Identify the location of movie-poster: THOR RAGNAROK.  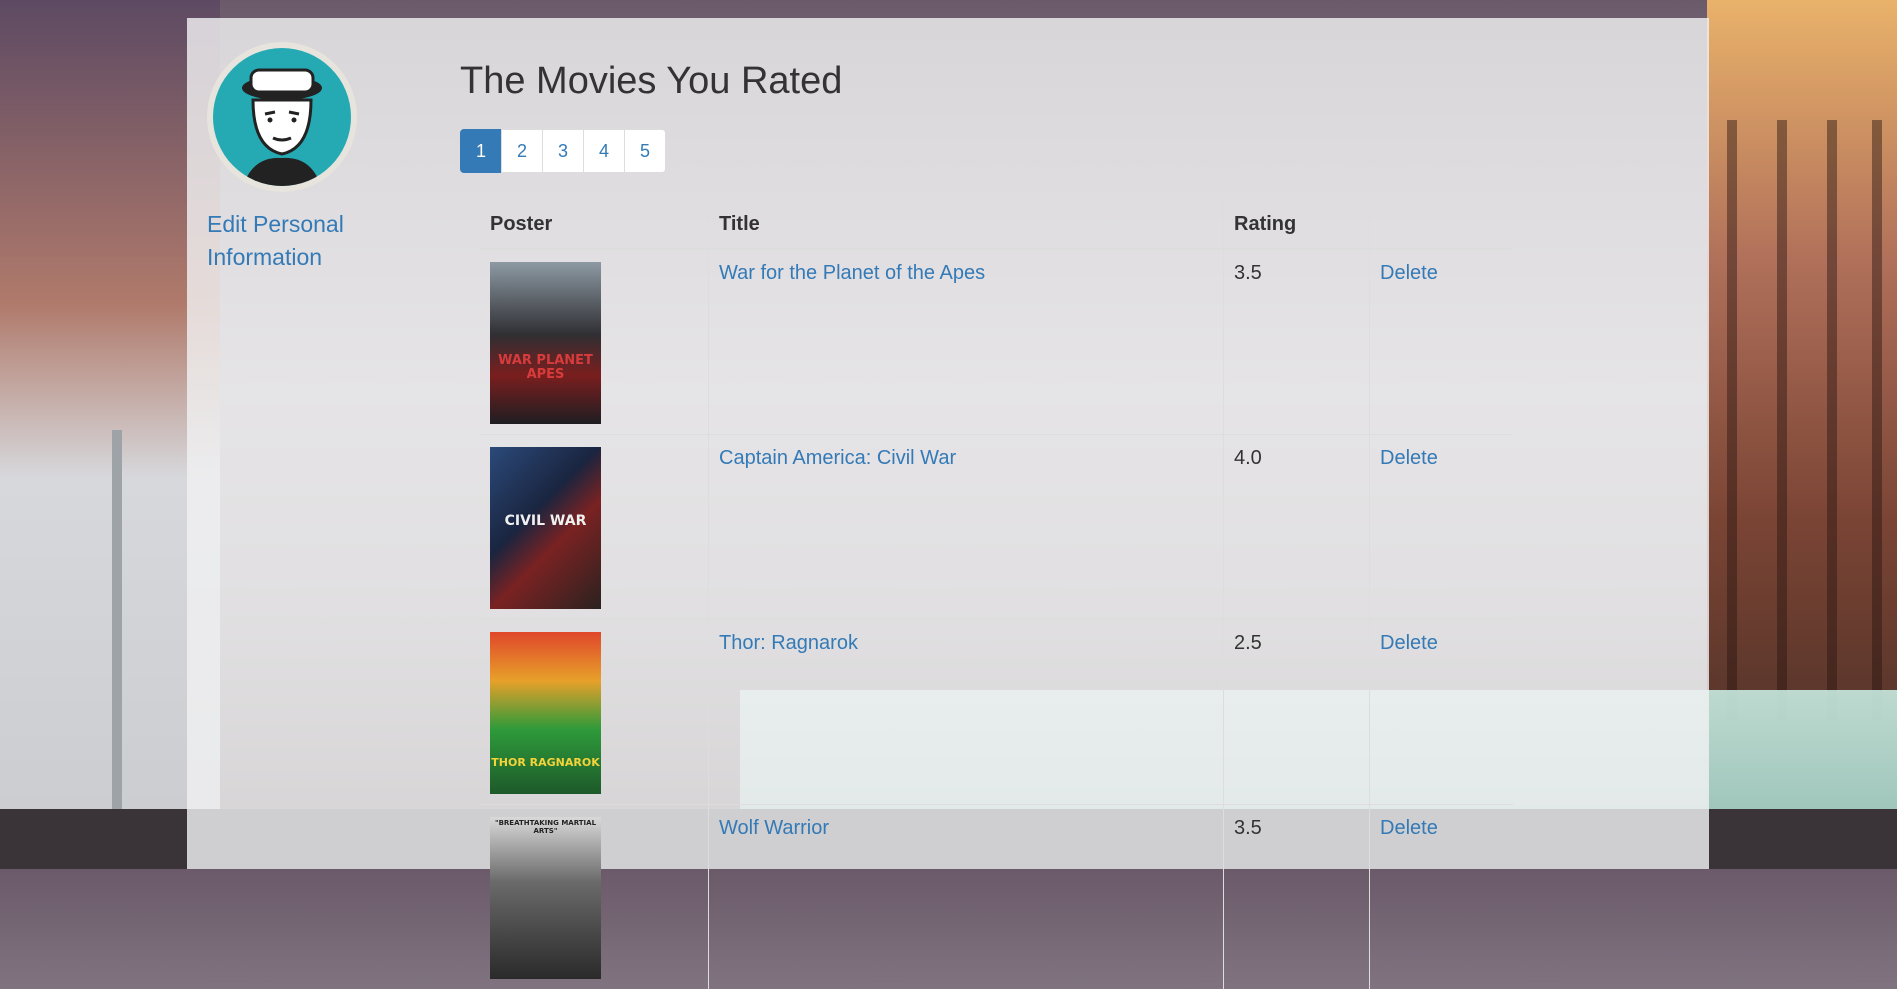
(545, 713).